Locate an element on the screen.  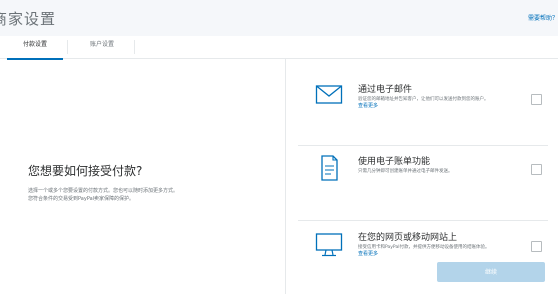
page-header: 商家设置 需要帮助？ is located at coordinates (279, 18).